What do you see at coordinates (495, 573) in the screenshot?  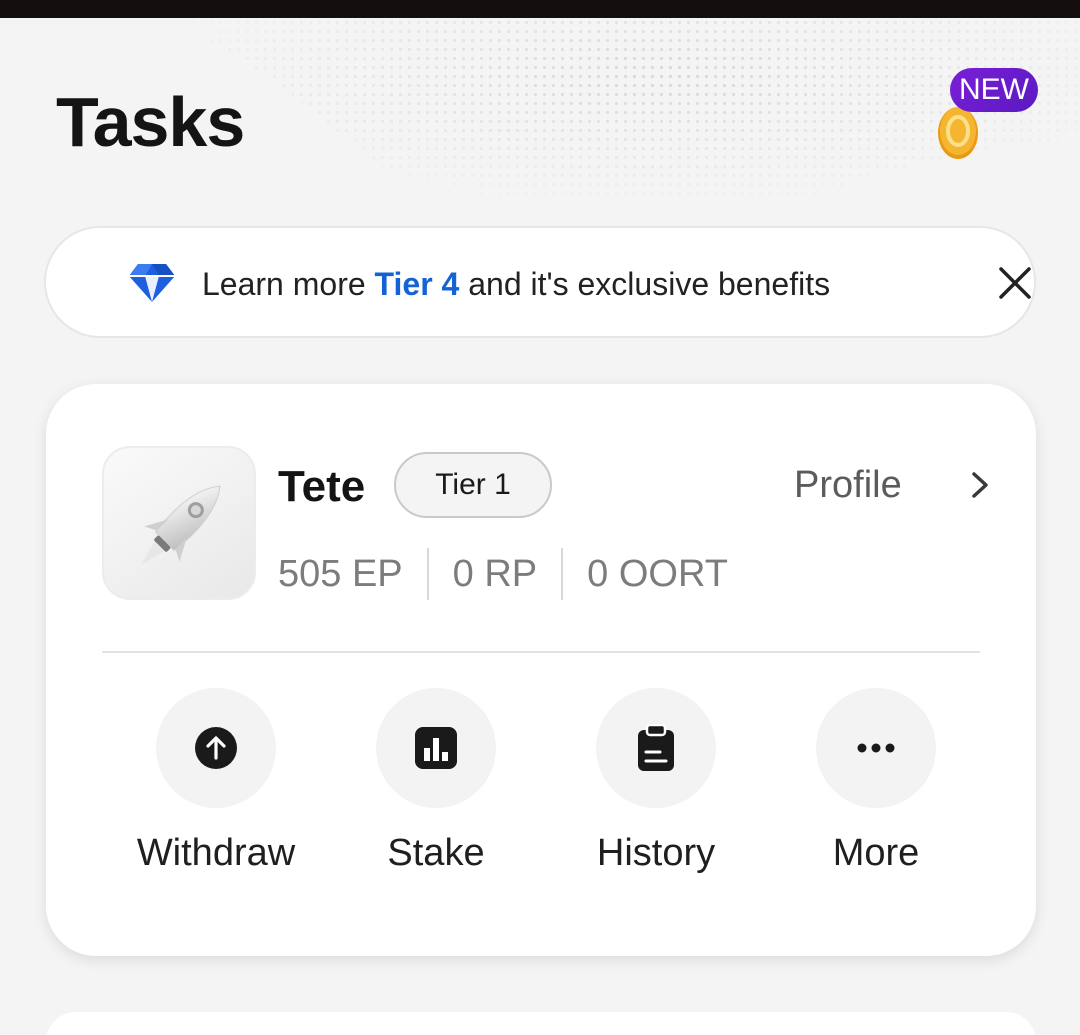 I see `stat-rp: 0 RP` at bounding box center [495, 573].